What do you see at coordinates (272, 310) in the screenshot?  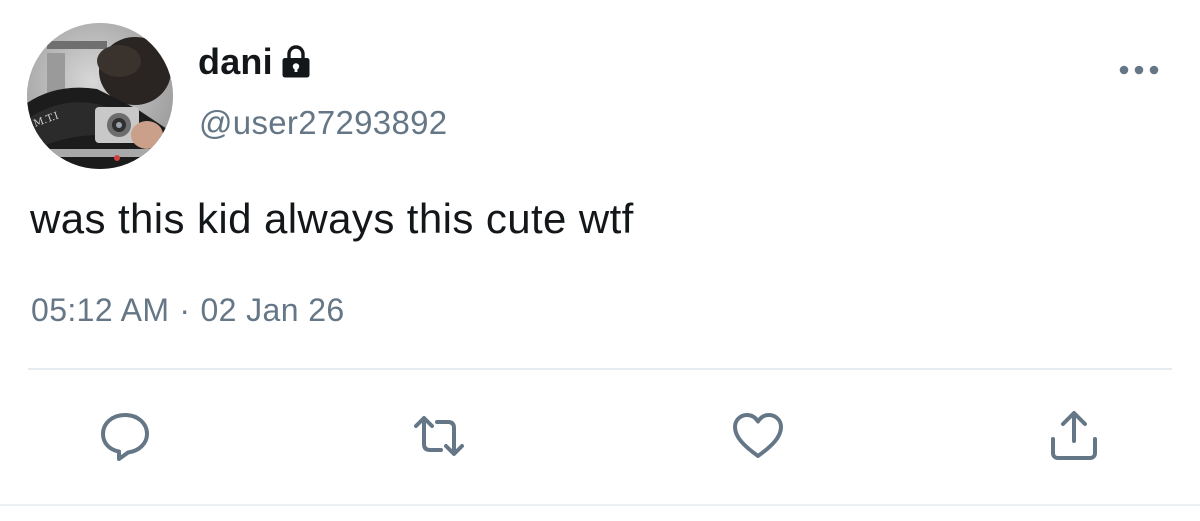 I see `tweet-date: 02 Jan 26` at bounding box center [272, 310].